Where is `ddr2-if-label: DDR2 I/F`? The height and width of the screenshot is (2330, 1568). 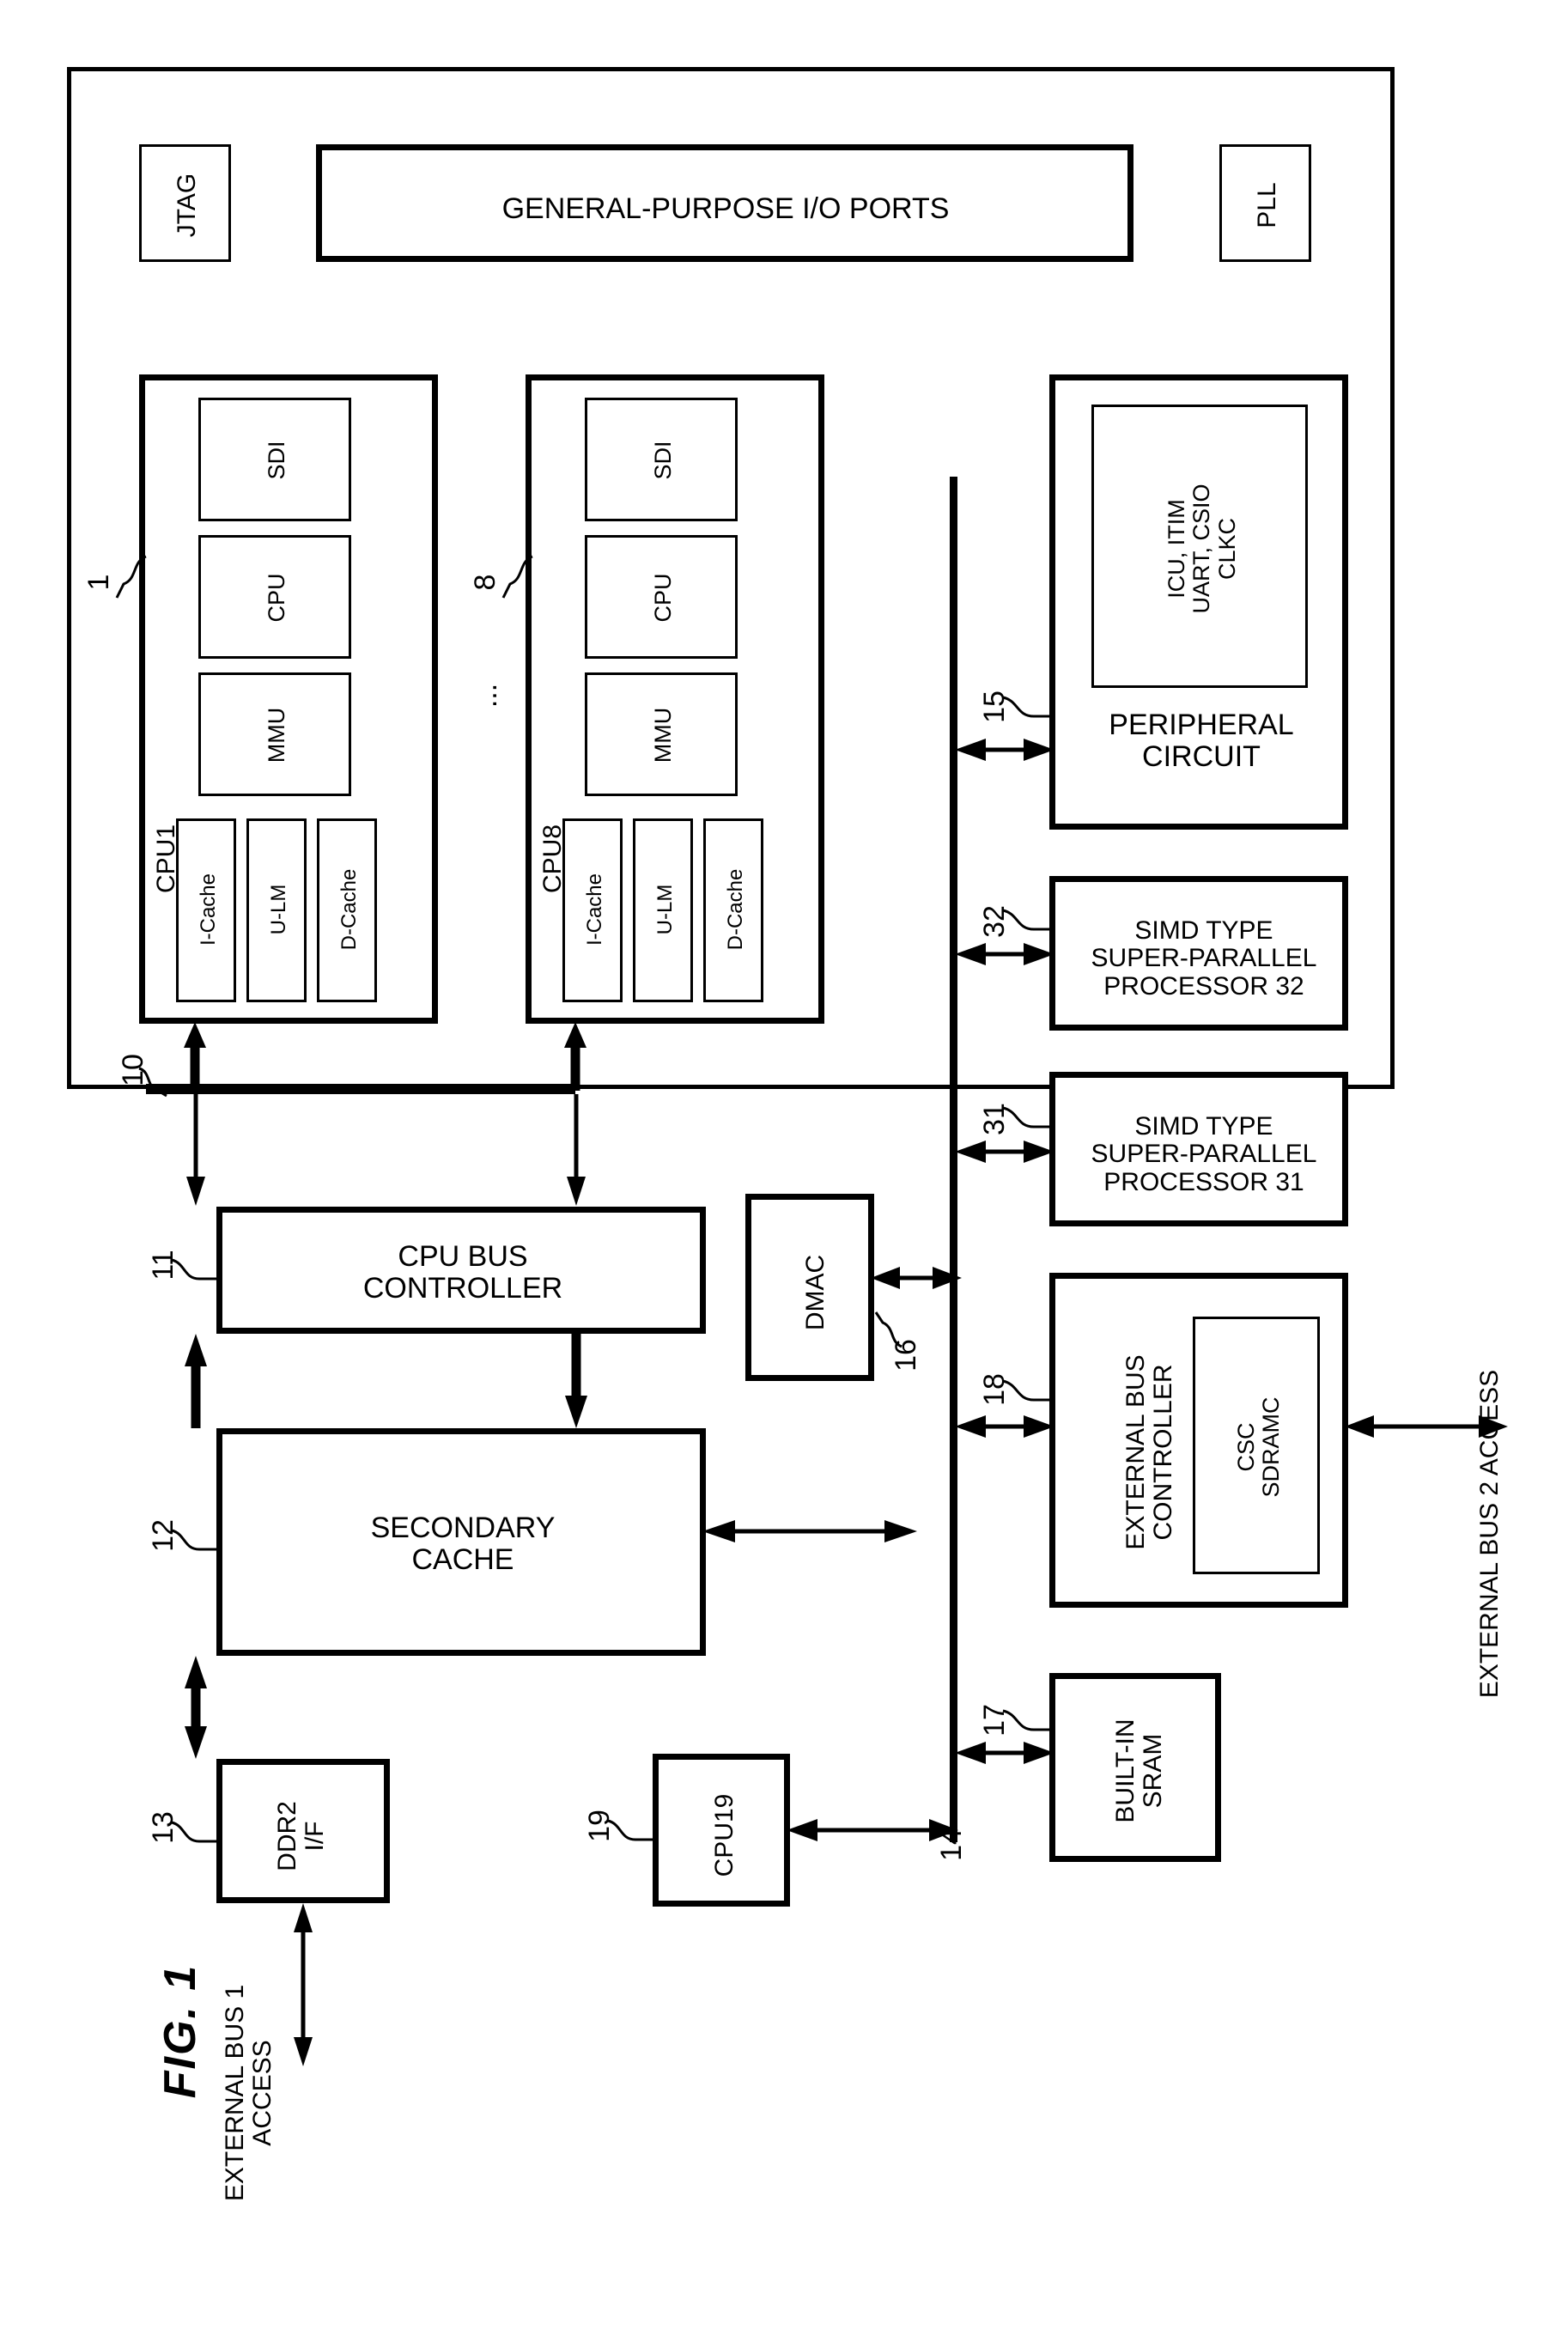 ddr2-if-label: DDR2 I/F is located at coordinates (300, 1836).